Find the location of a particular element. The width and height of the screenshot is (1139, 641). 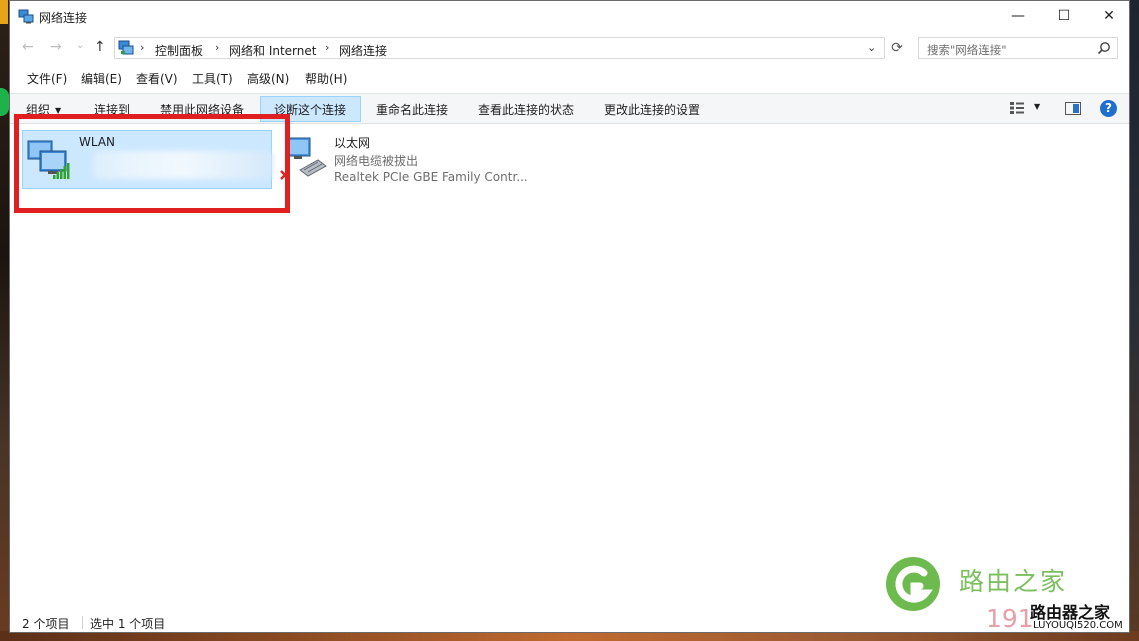

menu-help: 帮助(H) is located at coordinates (326, 78).